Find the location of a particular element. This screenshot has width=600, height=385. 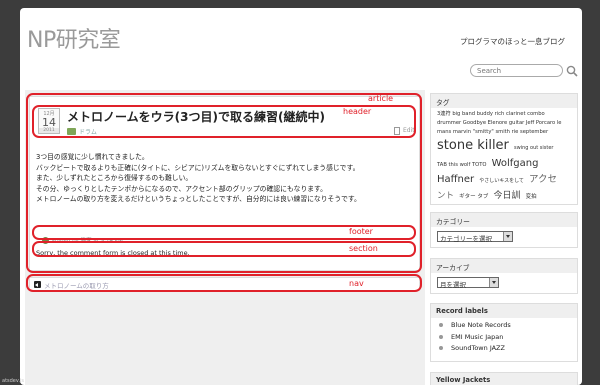

search-field is located at coordinates (516, 70).